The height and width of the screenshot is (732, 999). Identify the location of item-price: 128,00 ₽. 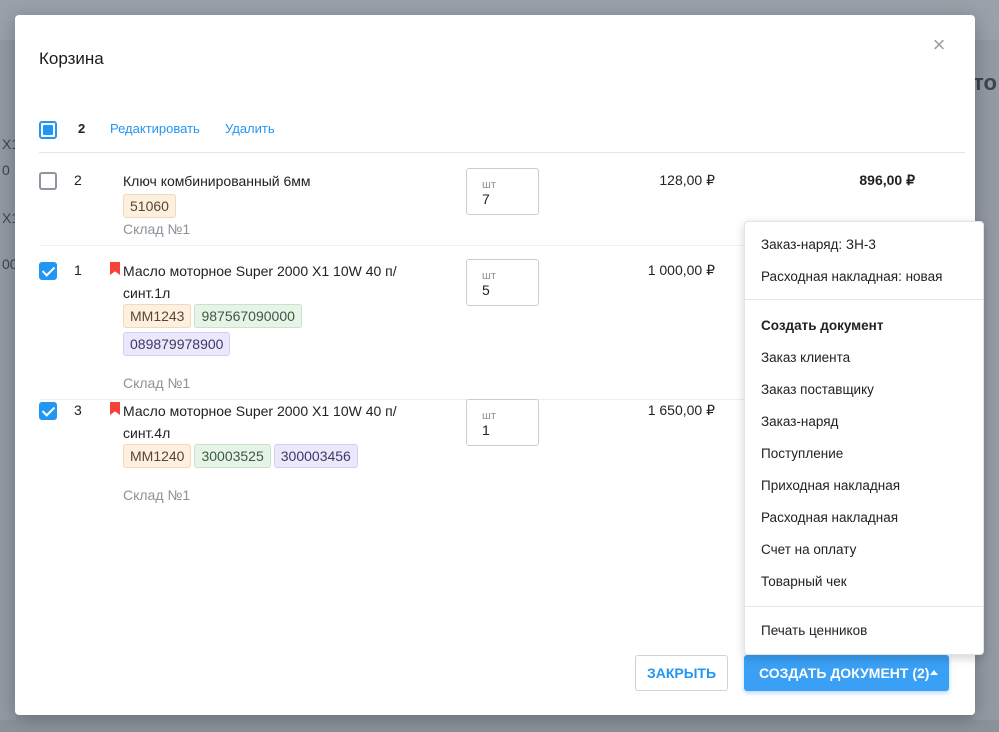
(687, 180).